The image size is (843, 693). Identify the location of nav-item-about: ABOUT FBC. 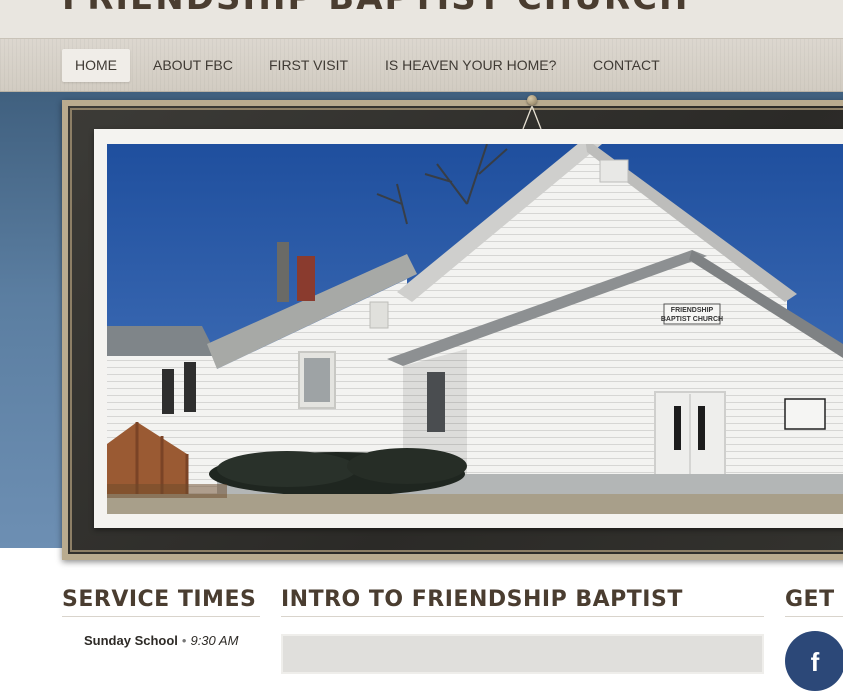
(193, 65).